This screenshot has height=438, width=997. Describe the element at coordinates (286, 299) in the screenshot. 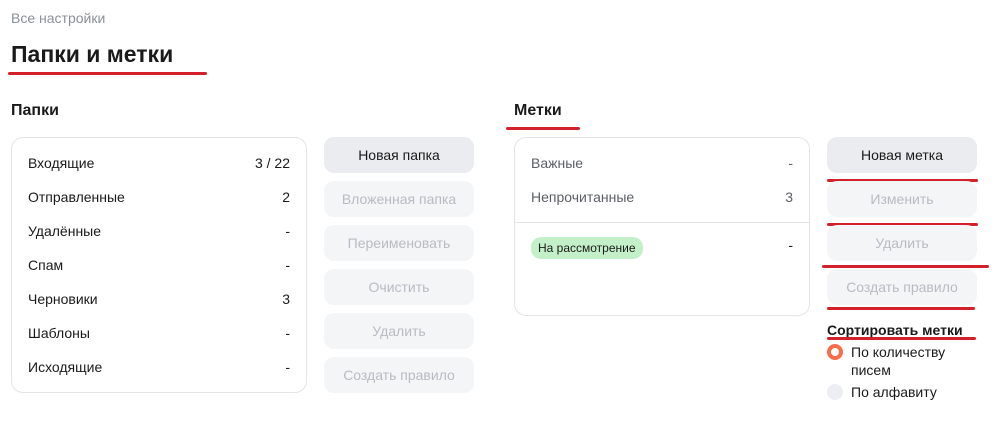

I see `folder-count: 3` at that location.